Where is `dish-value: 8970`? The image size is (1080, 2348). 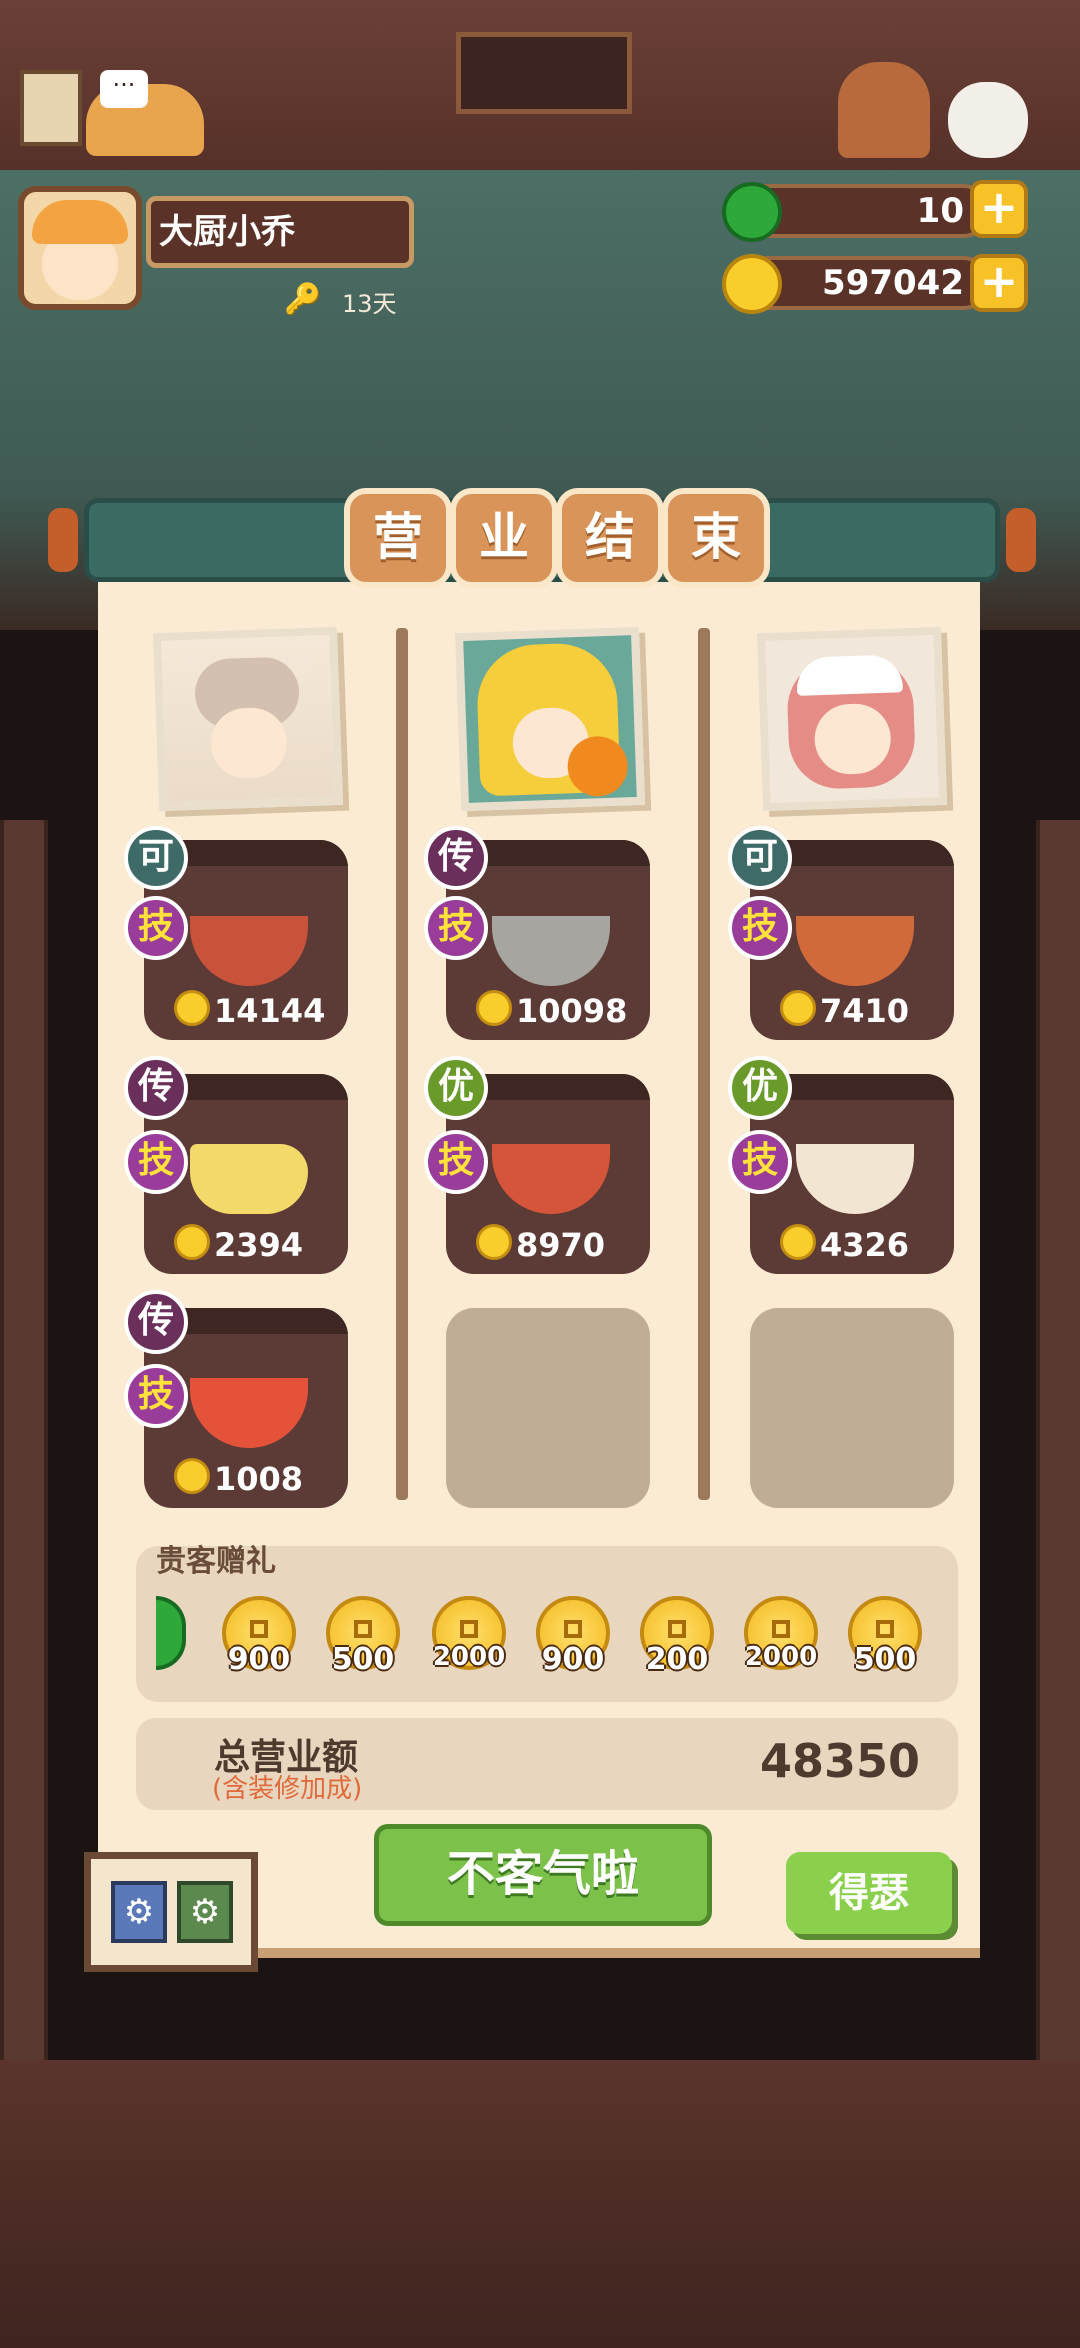 dish-value: 8970 is located at coordinates (561, 1245).